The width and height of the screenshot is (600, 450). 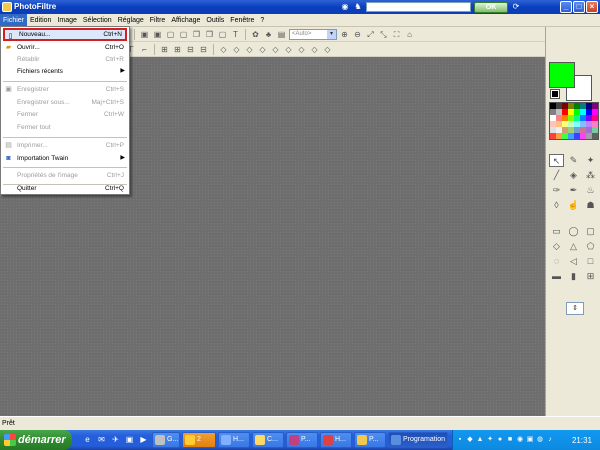 What do you see at coordinates (143, 439) in the screenshot?
I see `media-icon: ▶` at bounding box center [143, 439].